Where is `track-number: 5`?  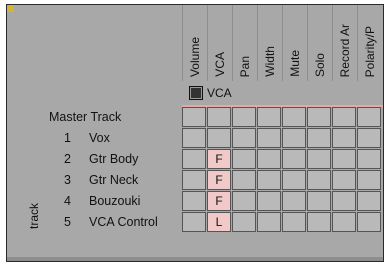
track-number: 5 is located at coordinates (67, 222).